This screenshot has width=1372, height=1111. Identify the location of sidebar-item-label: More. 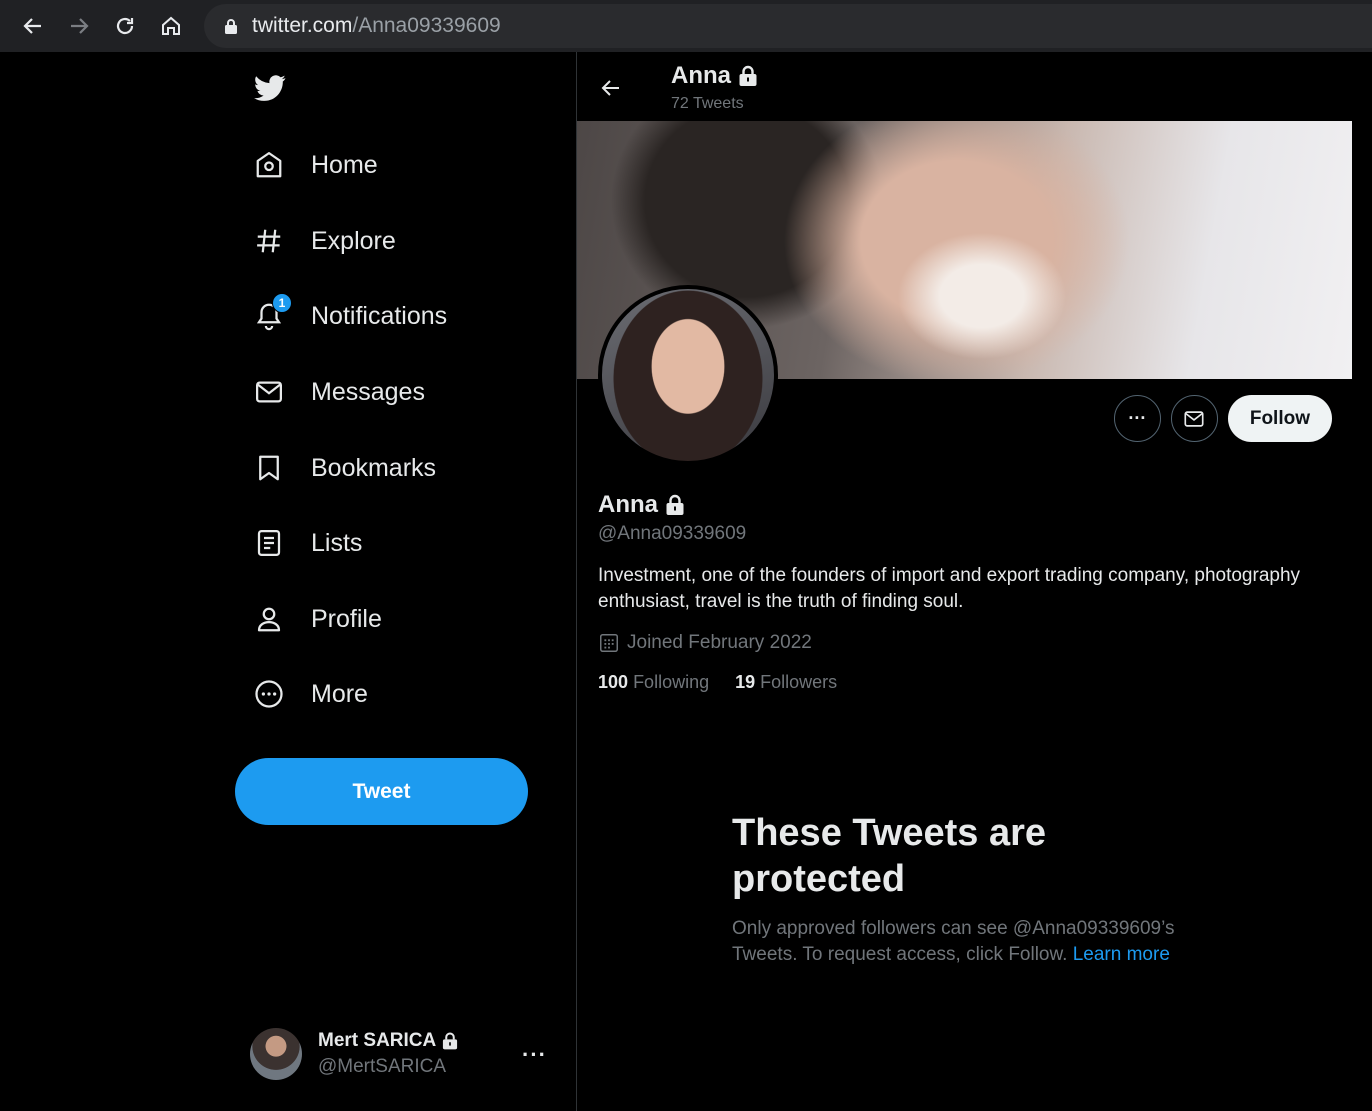
(339, 693).